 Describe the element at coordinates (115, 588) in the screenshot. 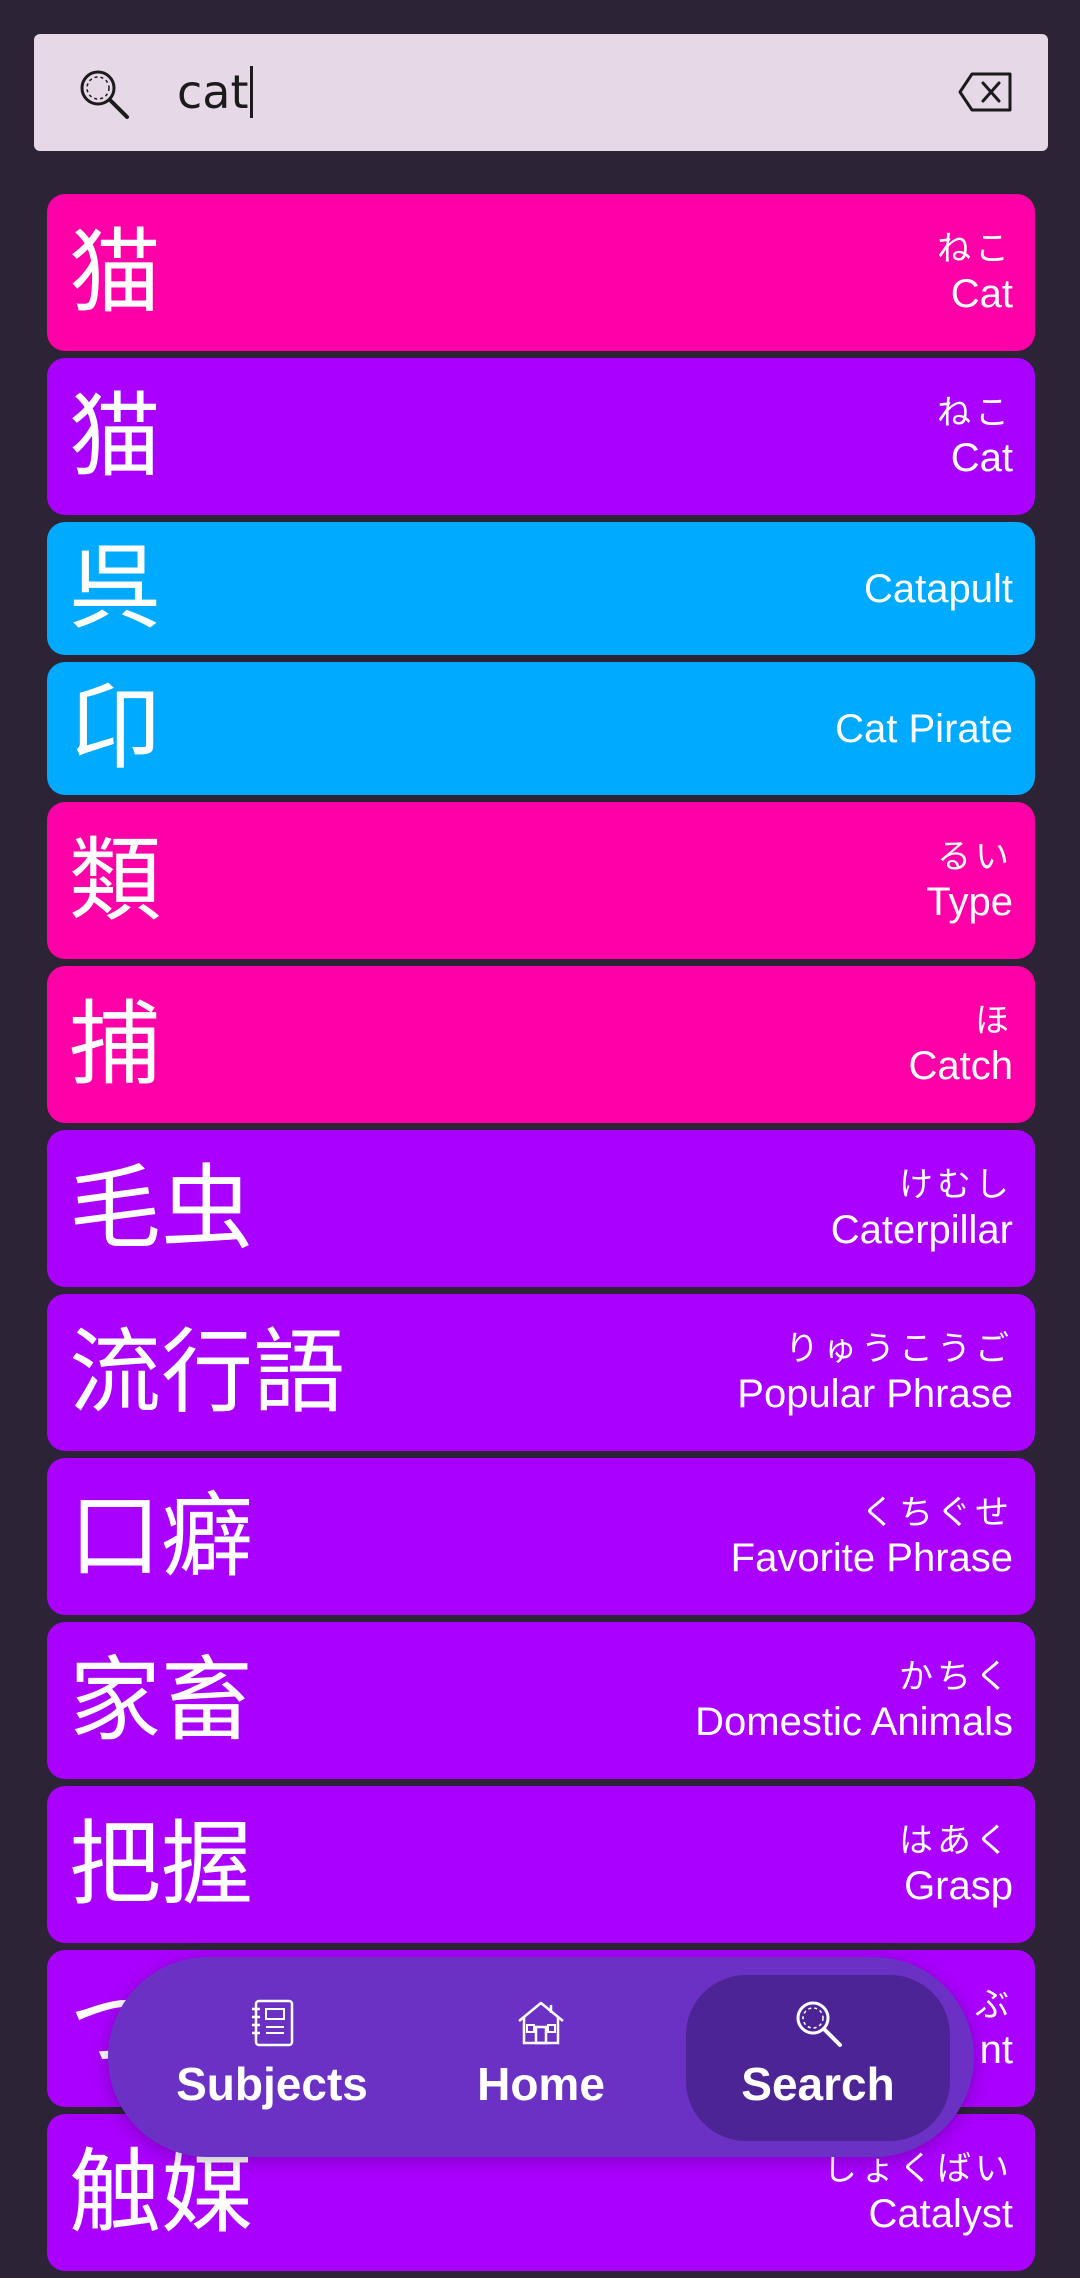

I see `result-kanji: 呉` at that location.